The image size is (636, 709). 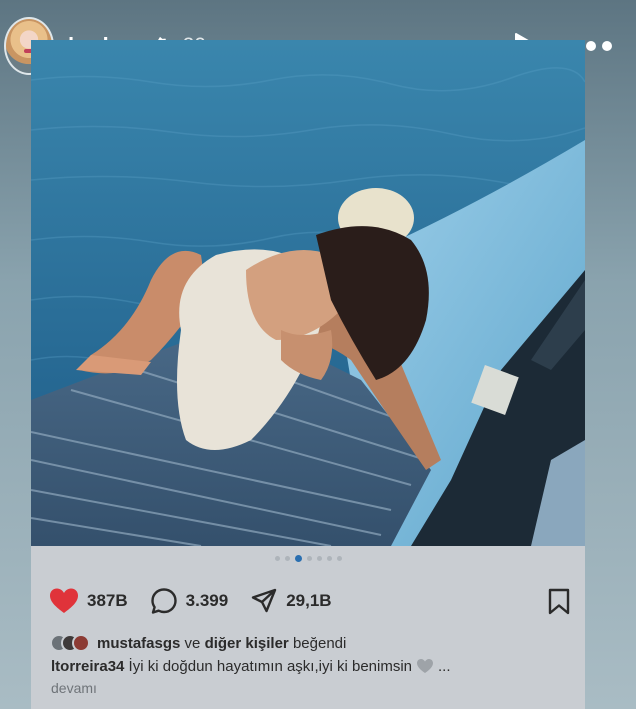 I want to click on liked-by-others: diğer kişiler, so click(x=247, y=643).